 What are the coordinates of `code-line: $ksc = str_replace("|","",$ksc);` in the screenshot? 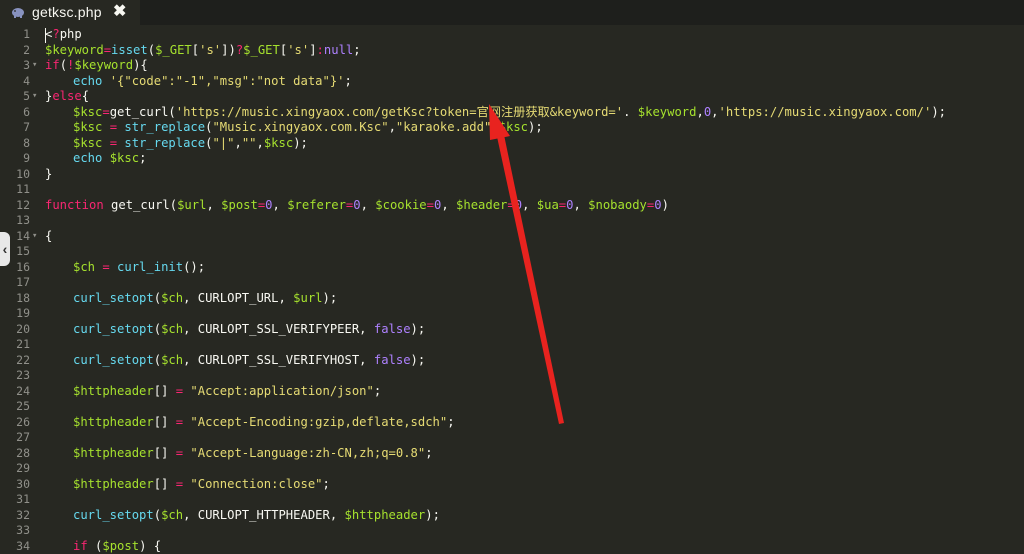 It's located at (190, 142).